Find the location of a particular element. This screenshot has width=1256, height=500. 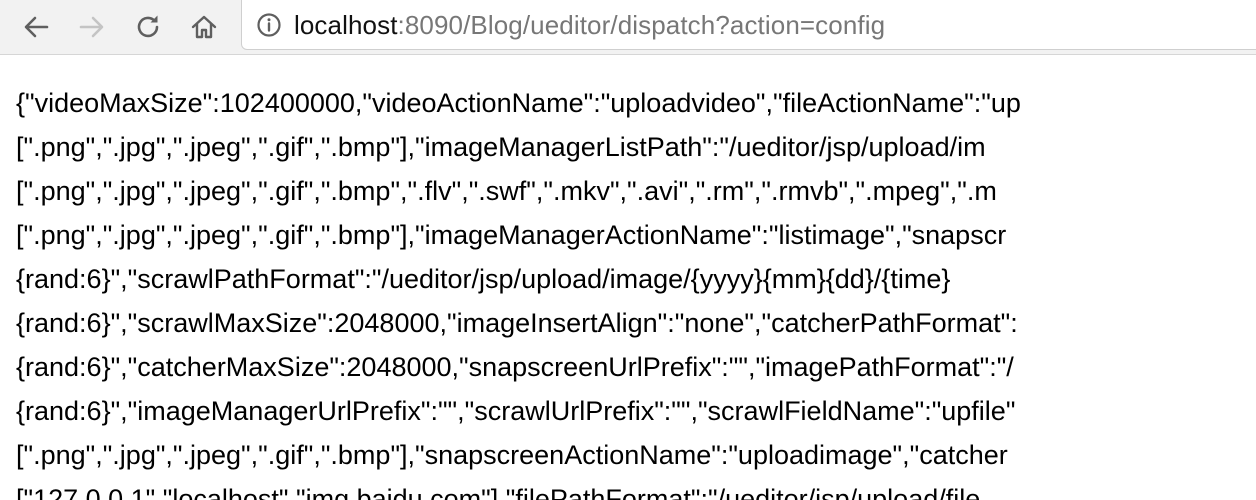

arrow-left-icon is located at coordinates (36, 27).